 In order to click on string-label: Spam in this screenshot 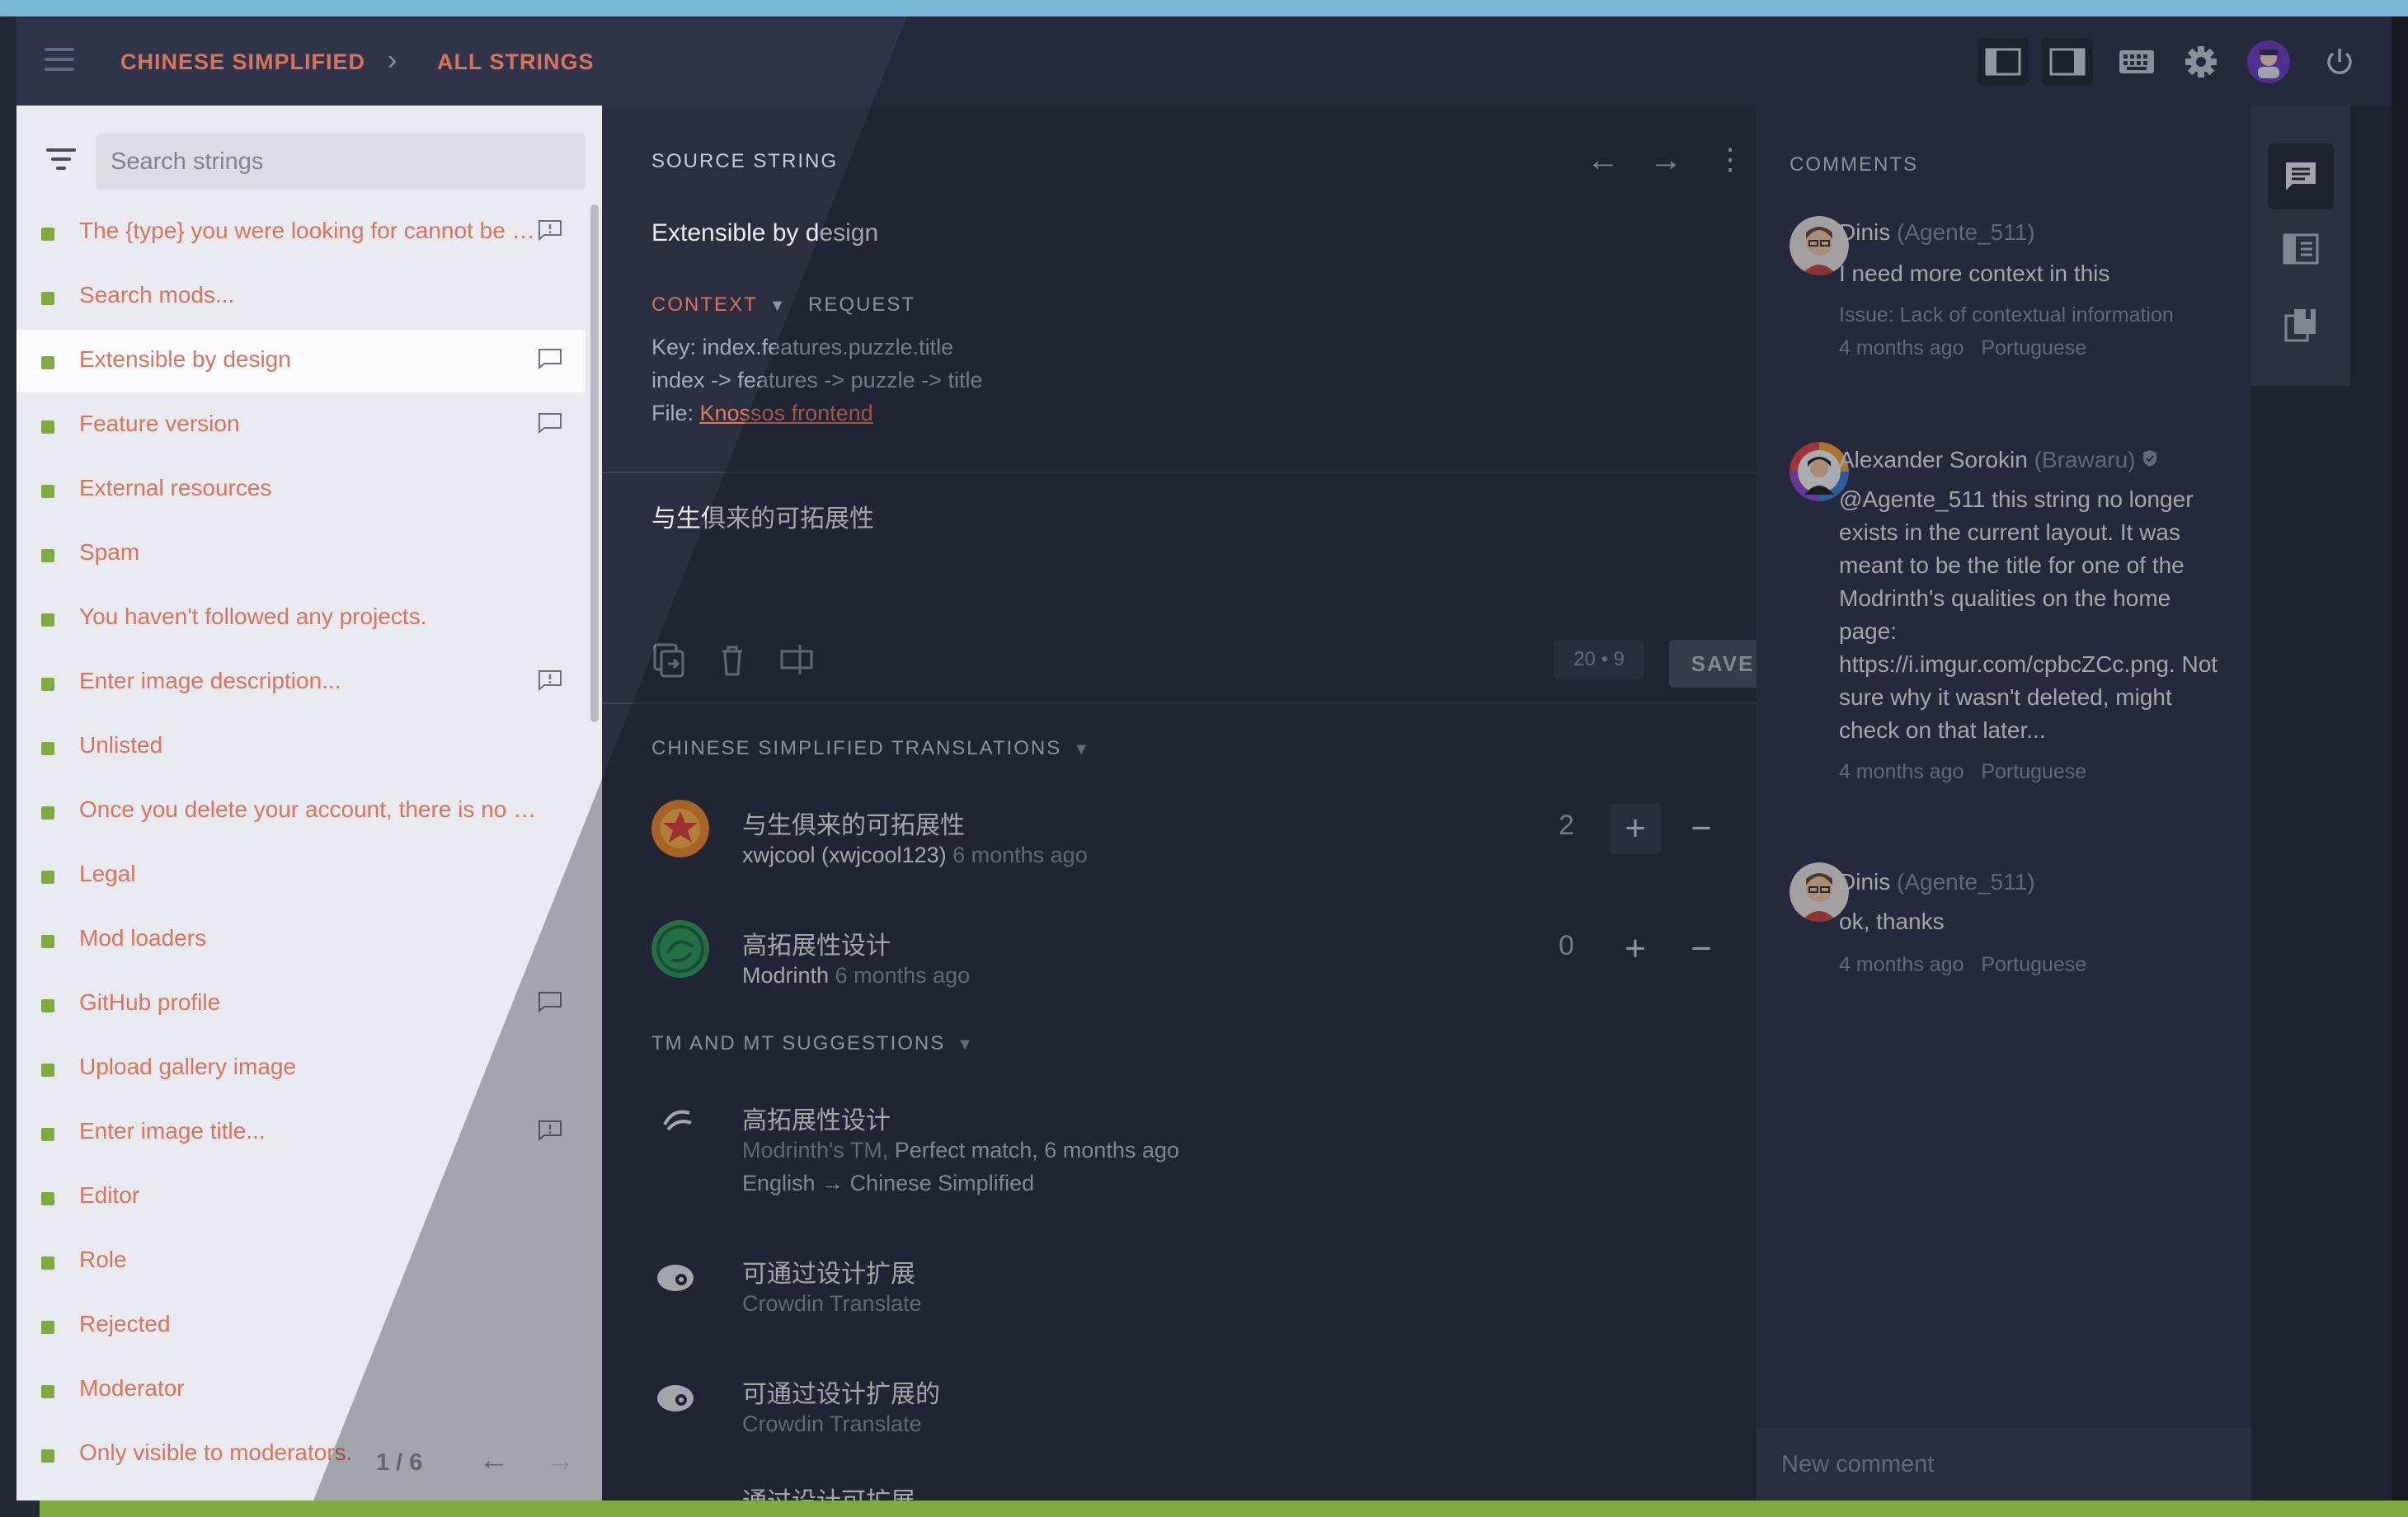, I will do `click(109, 552)`.